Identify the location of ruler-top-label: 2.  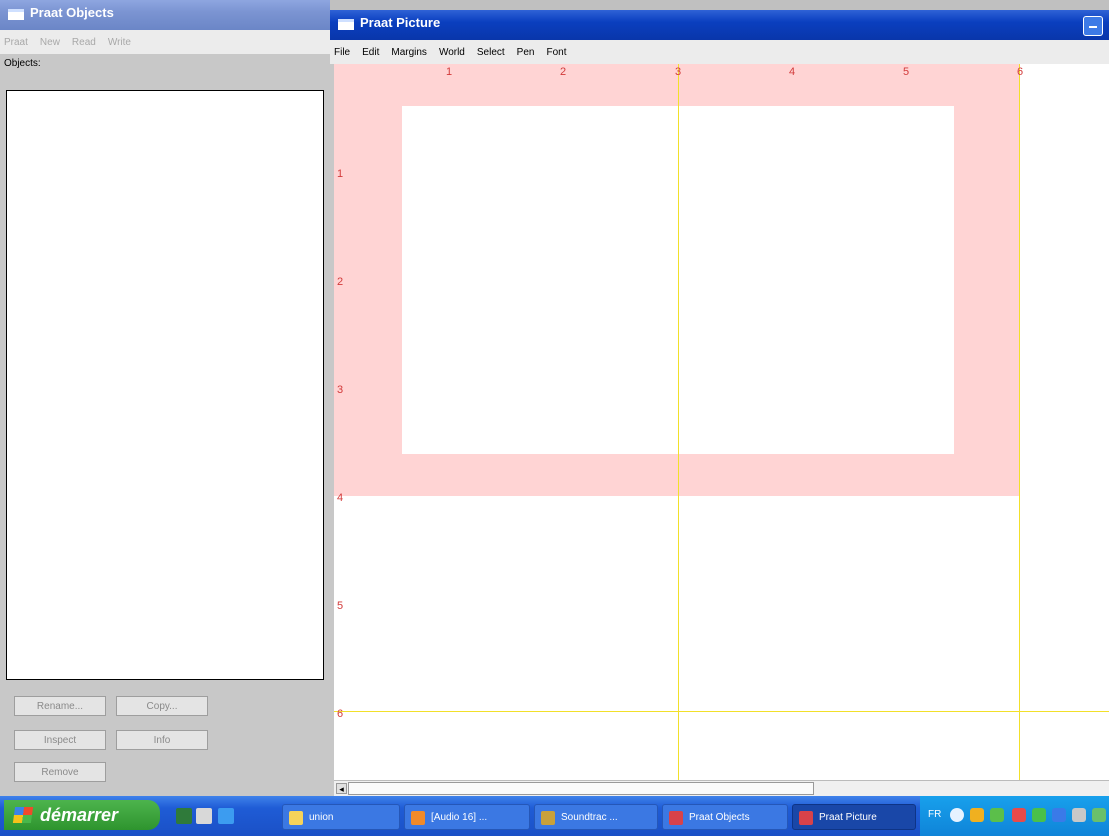
(563, 72).